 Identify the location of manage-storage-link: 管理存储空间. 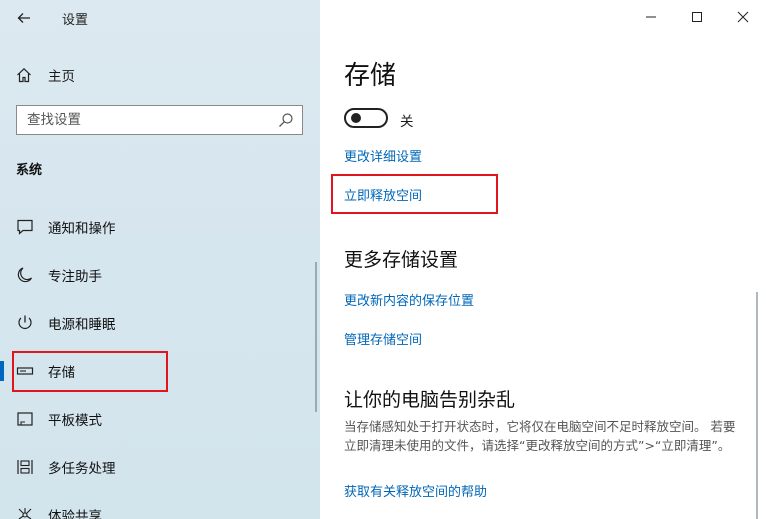
(383, 338).